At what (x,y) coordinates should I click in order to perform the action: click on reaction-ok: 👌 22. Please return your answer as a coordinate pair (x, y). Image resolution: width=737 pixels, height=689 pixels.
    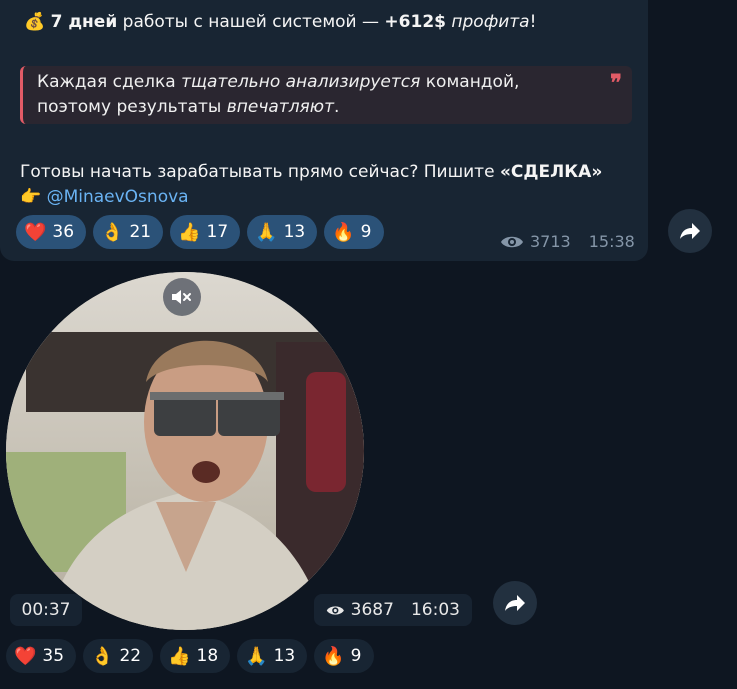
    Looking at the image, I should click on (118, 656).